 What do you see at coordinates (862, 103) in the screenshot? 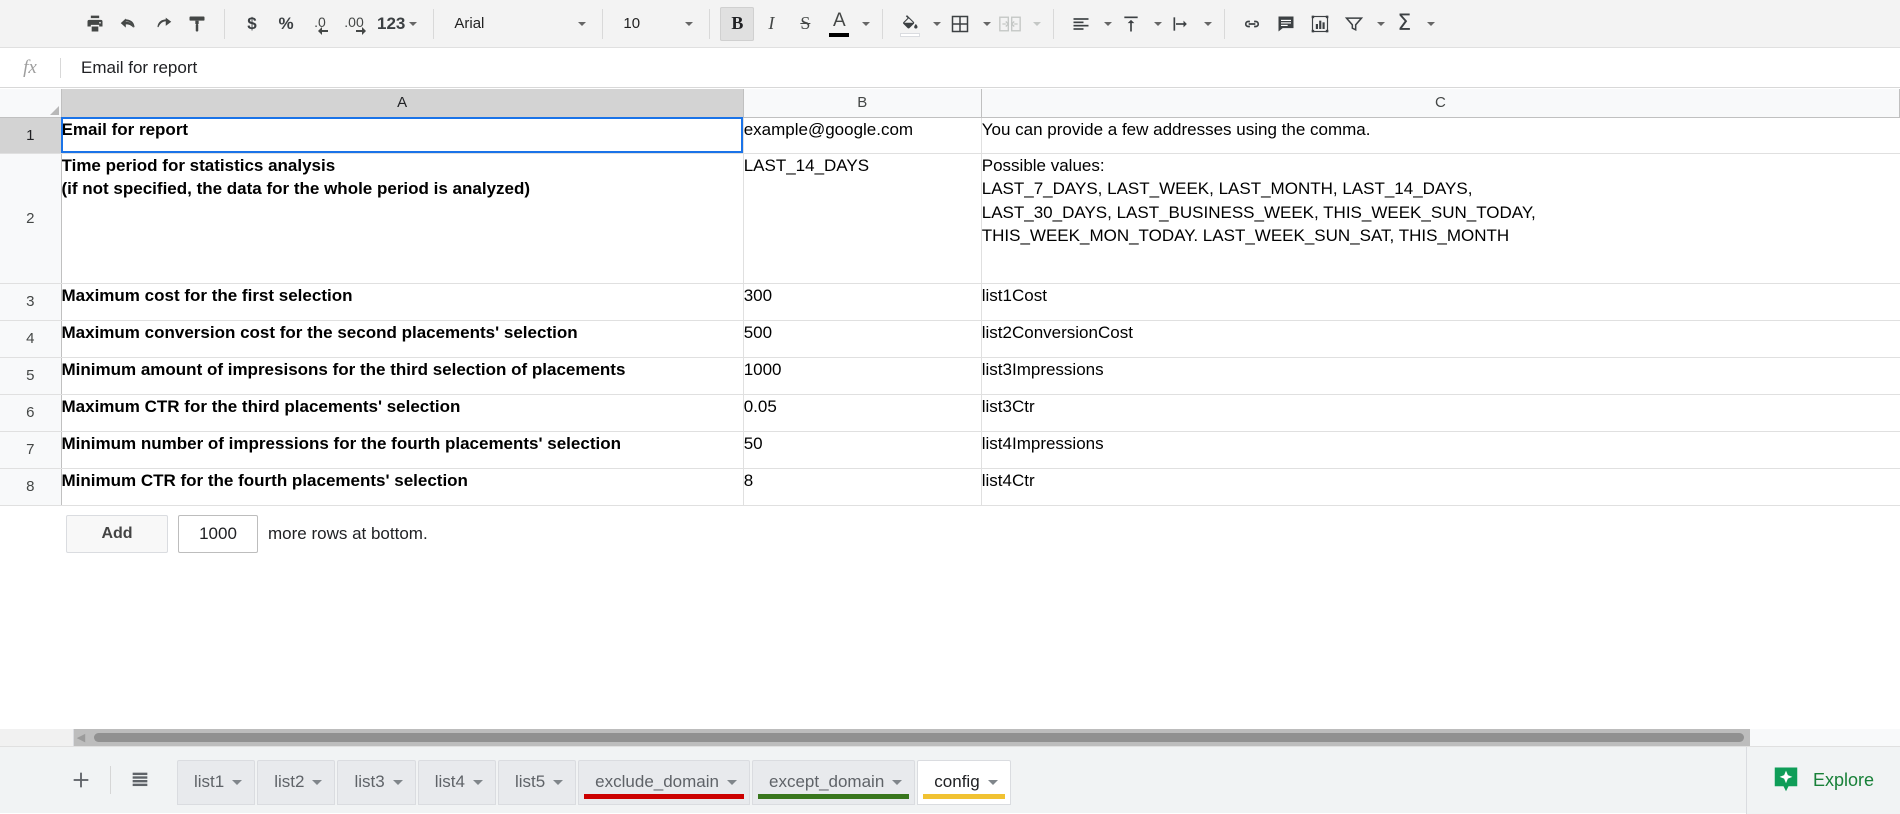
I see `column-header-b: B` at bounding box center [862, 103].